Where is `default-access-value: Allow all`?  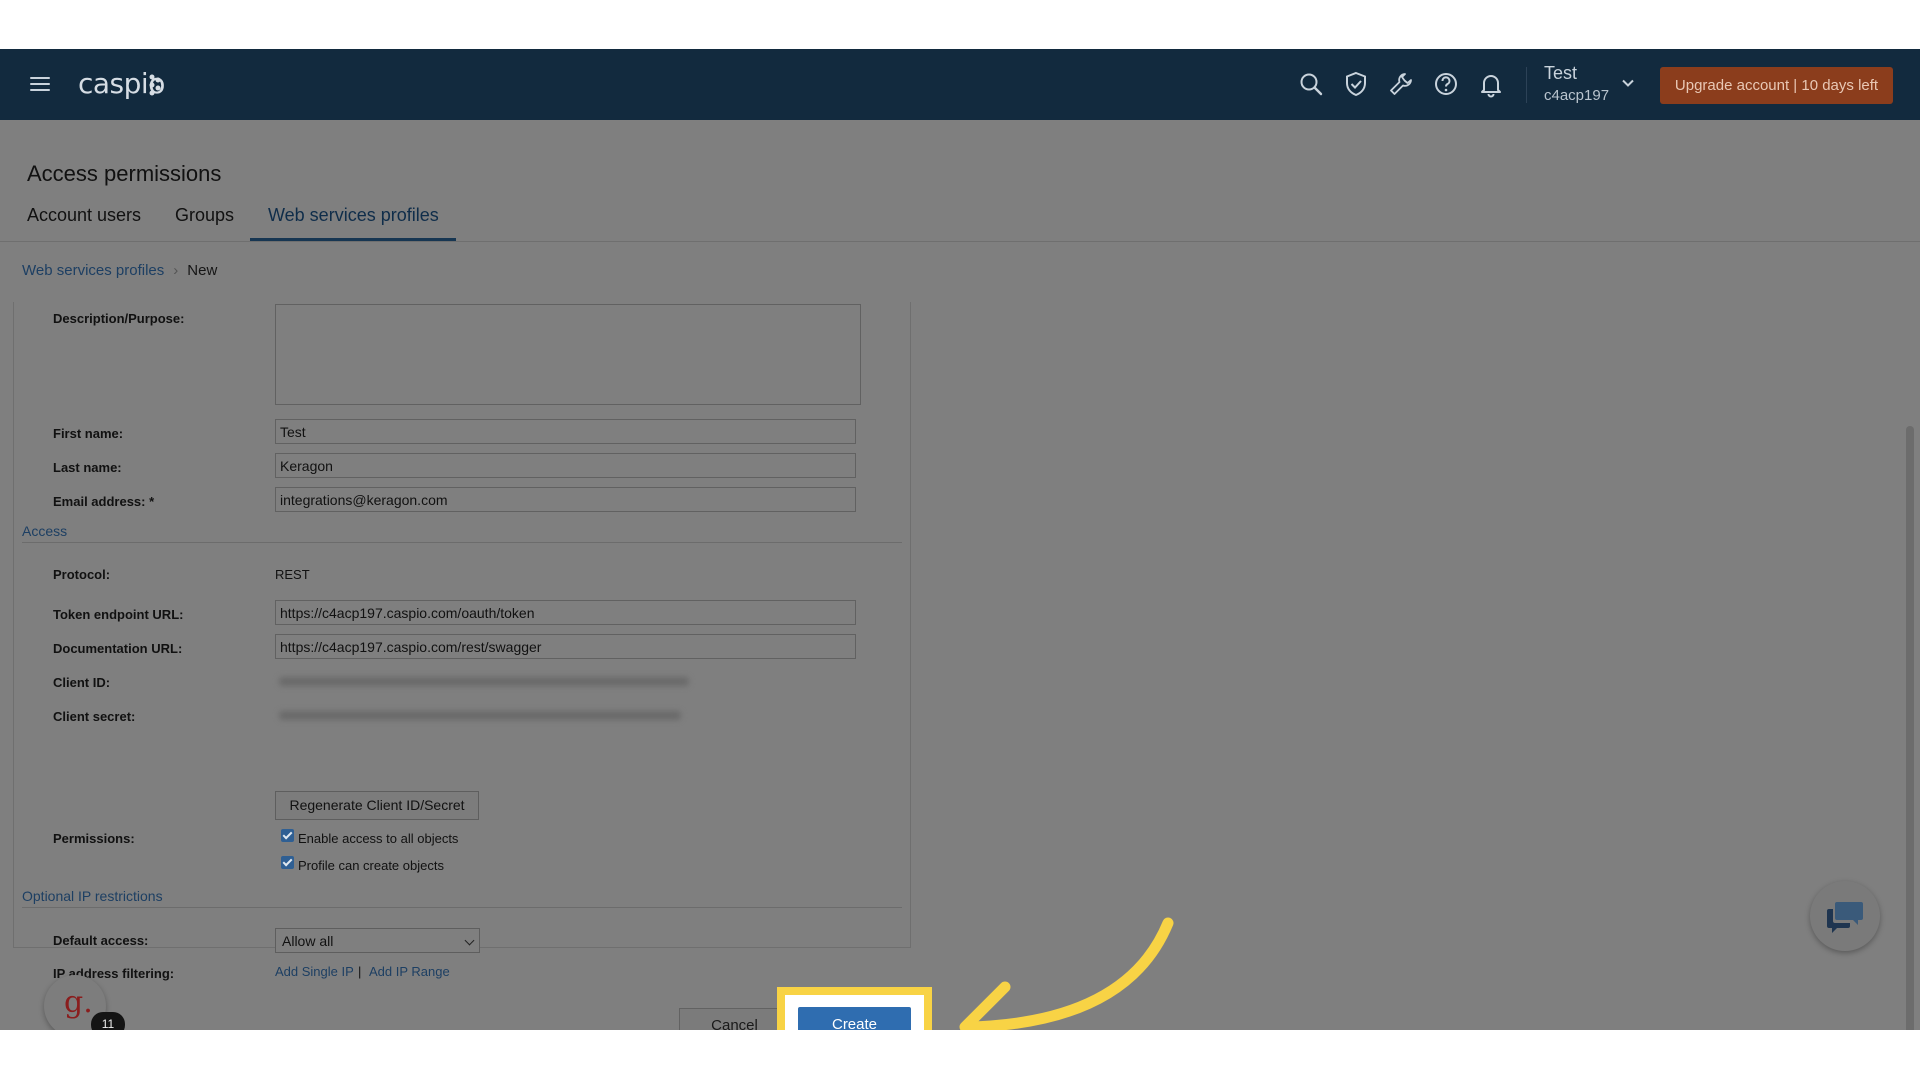 default-access-value: Allow all is located at coordinates (308, 941).